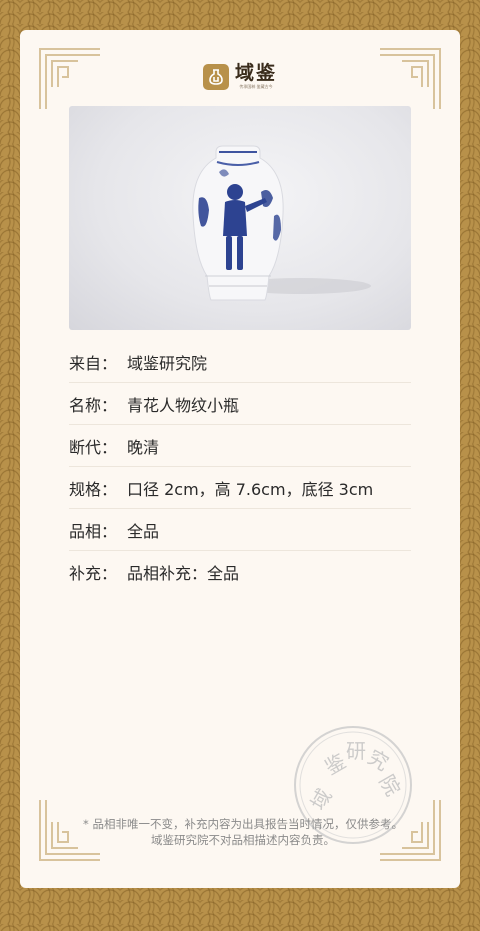  I want to click on detail-value: 全品, so click(143, 531).